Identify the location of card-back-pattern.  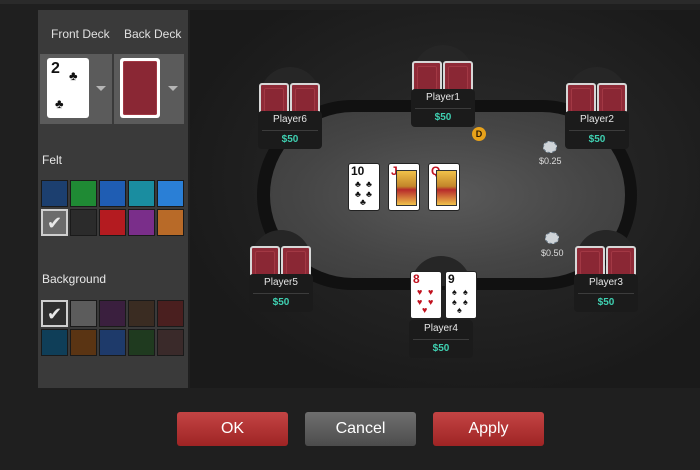
(140, 88).